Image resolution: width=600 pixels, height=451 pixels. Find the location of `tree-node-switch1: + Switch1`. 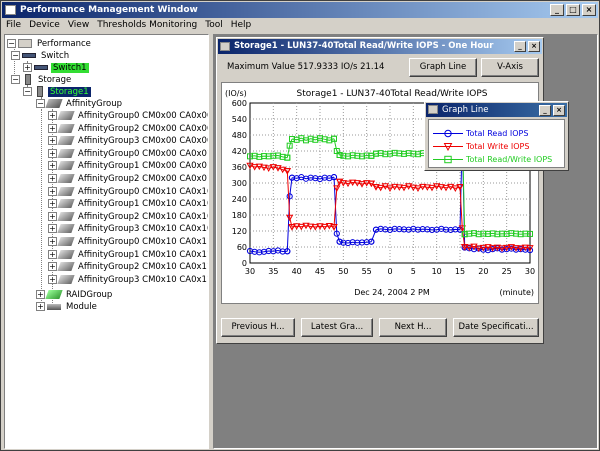

tree-node-switch1: + Switch1 is located at coordinates (56, 68).